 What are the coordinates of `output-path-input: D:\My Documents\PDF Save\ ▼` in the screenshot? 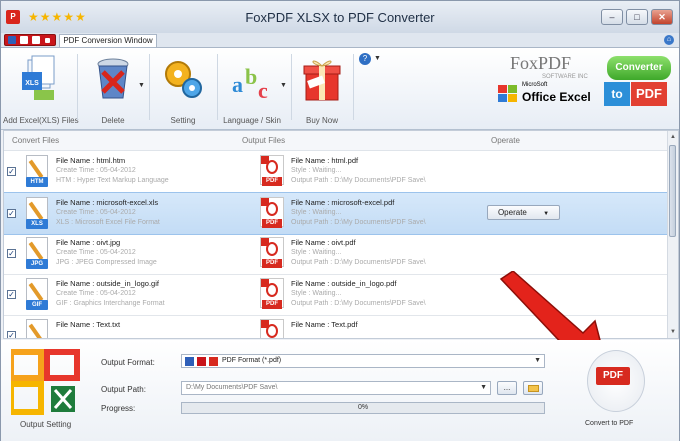 It's located at (336, 388).